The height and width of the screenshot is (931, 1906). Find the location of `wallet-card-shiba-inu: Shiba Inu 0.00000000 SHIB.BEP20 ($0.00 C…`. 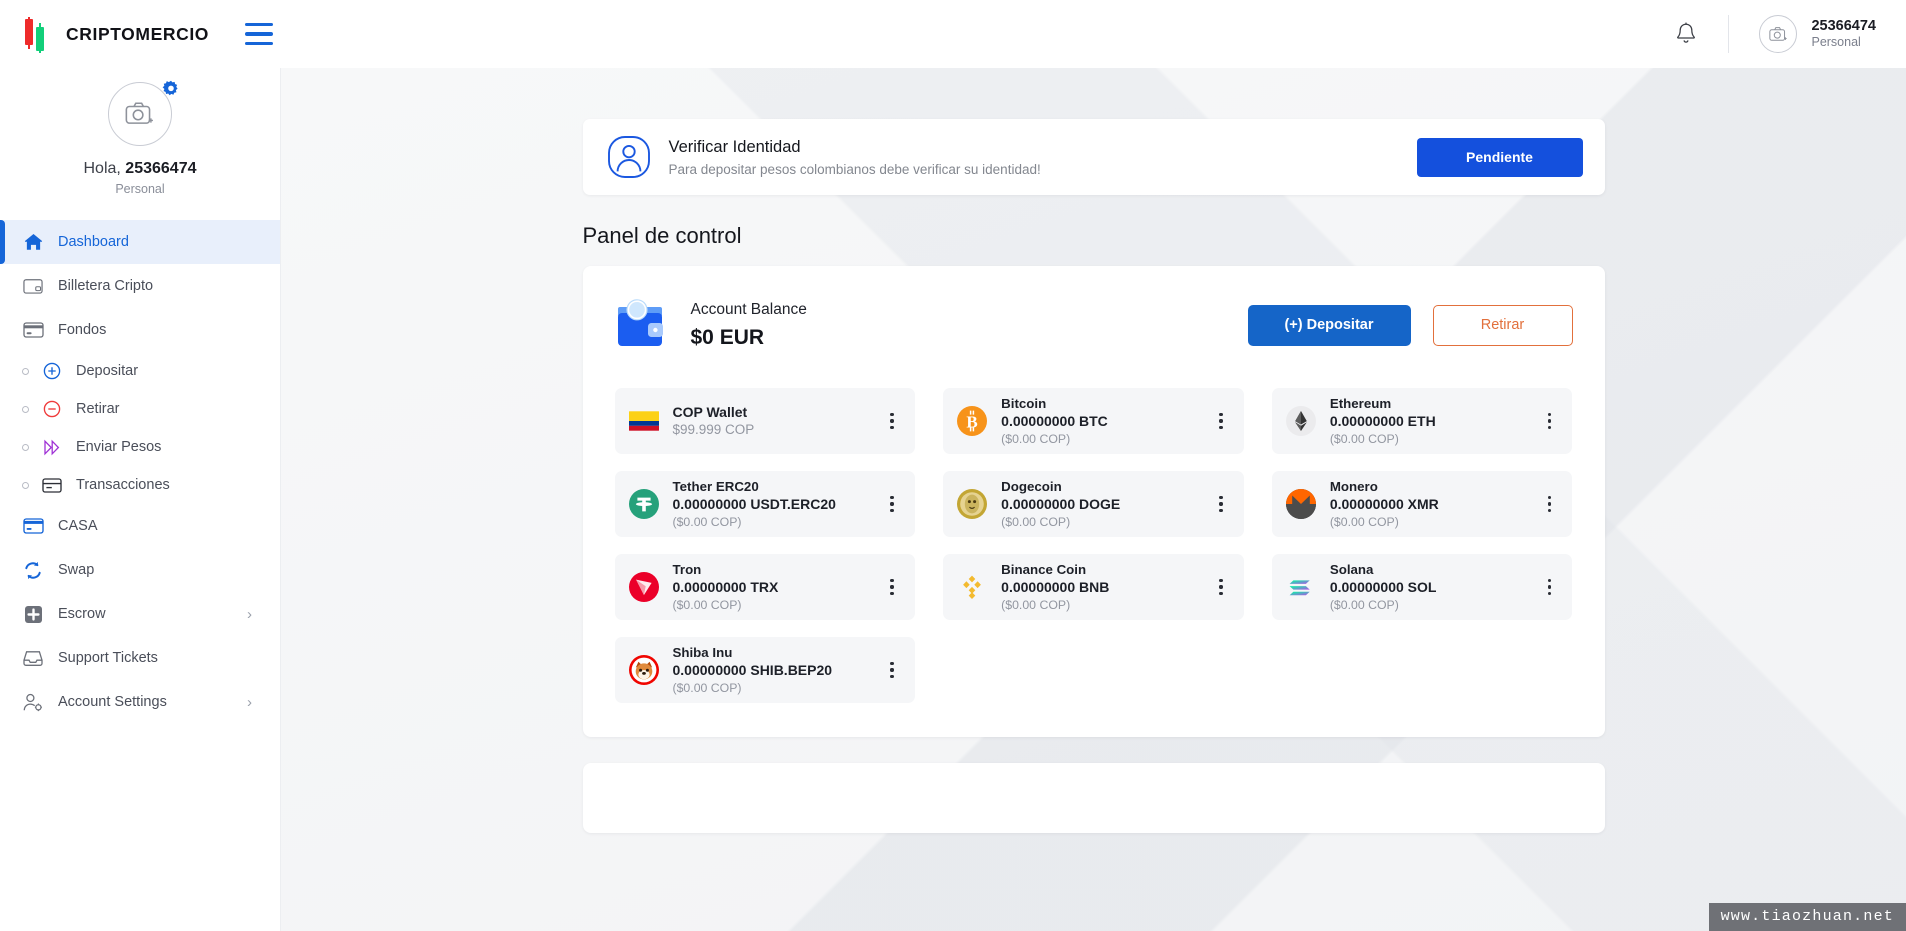

wallet-card-shiba-inu: Shiba Inu 0.00000000 SHIB.BEP20 ($0.00 C… is located at coordinates (765, 670).